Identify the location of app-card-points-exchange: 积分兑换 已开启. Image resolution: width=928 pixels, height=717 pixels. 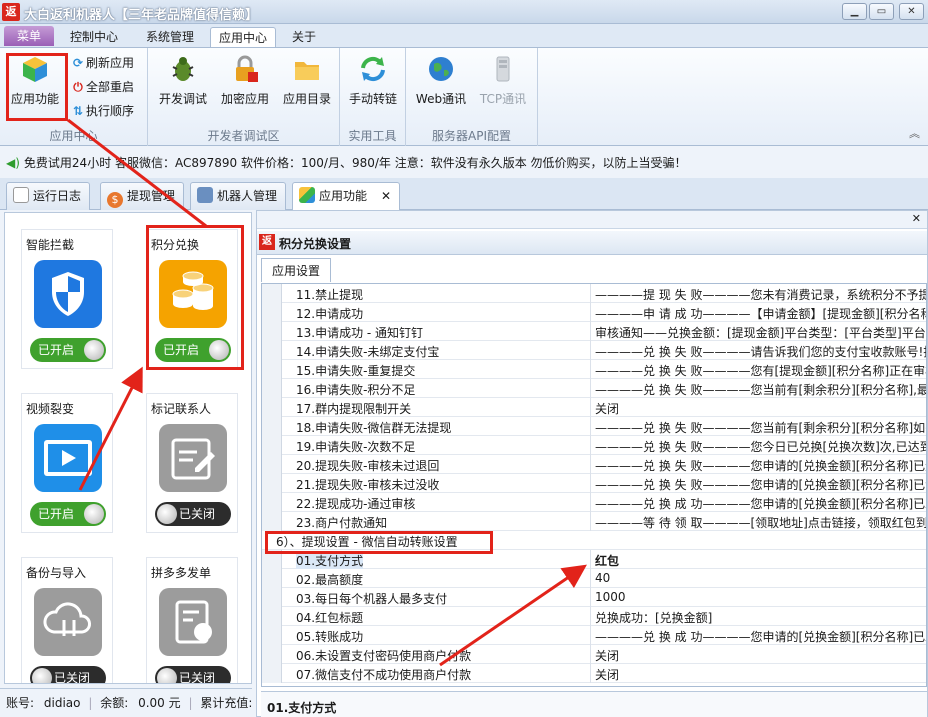
(192, 299).